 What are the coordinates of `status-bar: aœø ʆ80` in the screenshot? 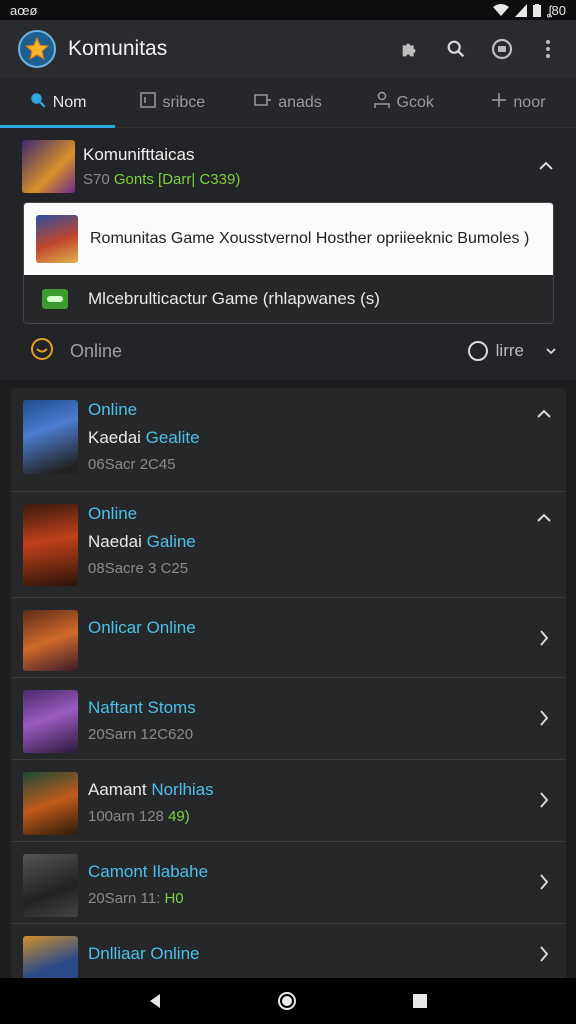 It's located at (288, 10).